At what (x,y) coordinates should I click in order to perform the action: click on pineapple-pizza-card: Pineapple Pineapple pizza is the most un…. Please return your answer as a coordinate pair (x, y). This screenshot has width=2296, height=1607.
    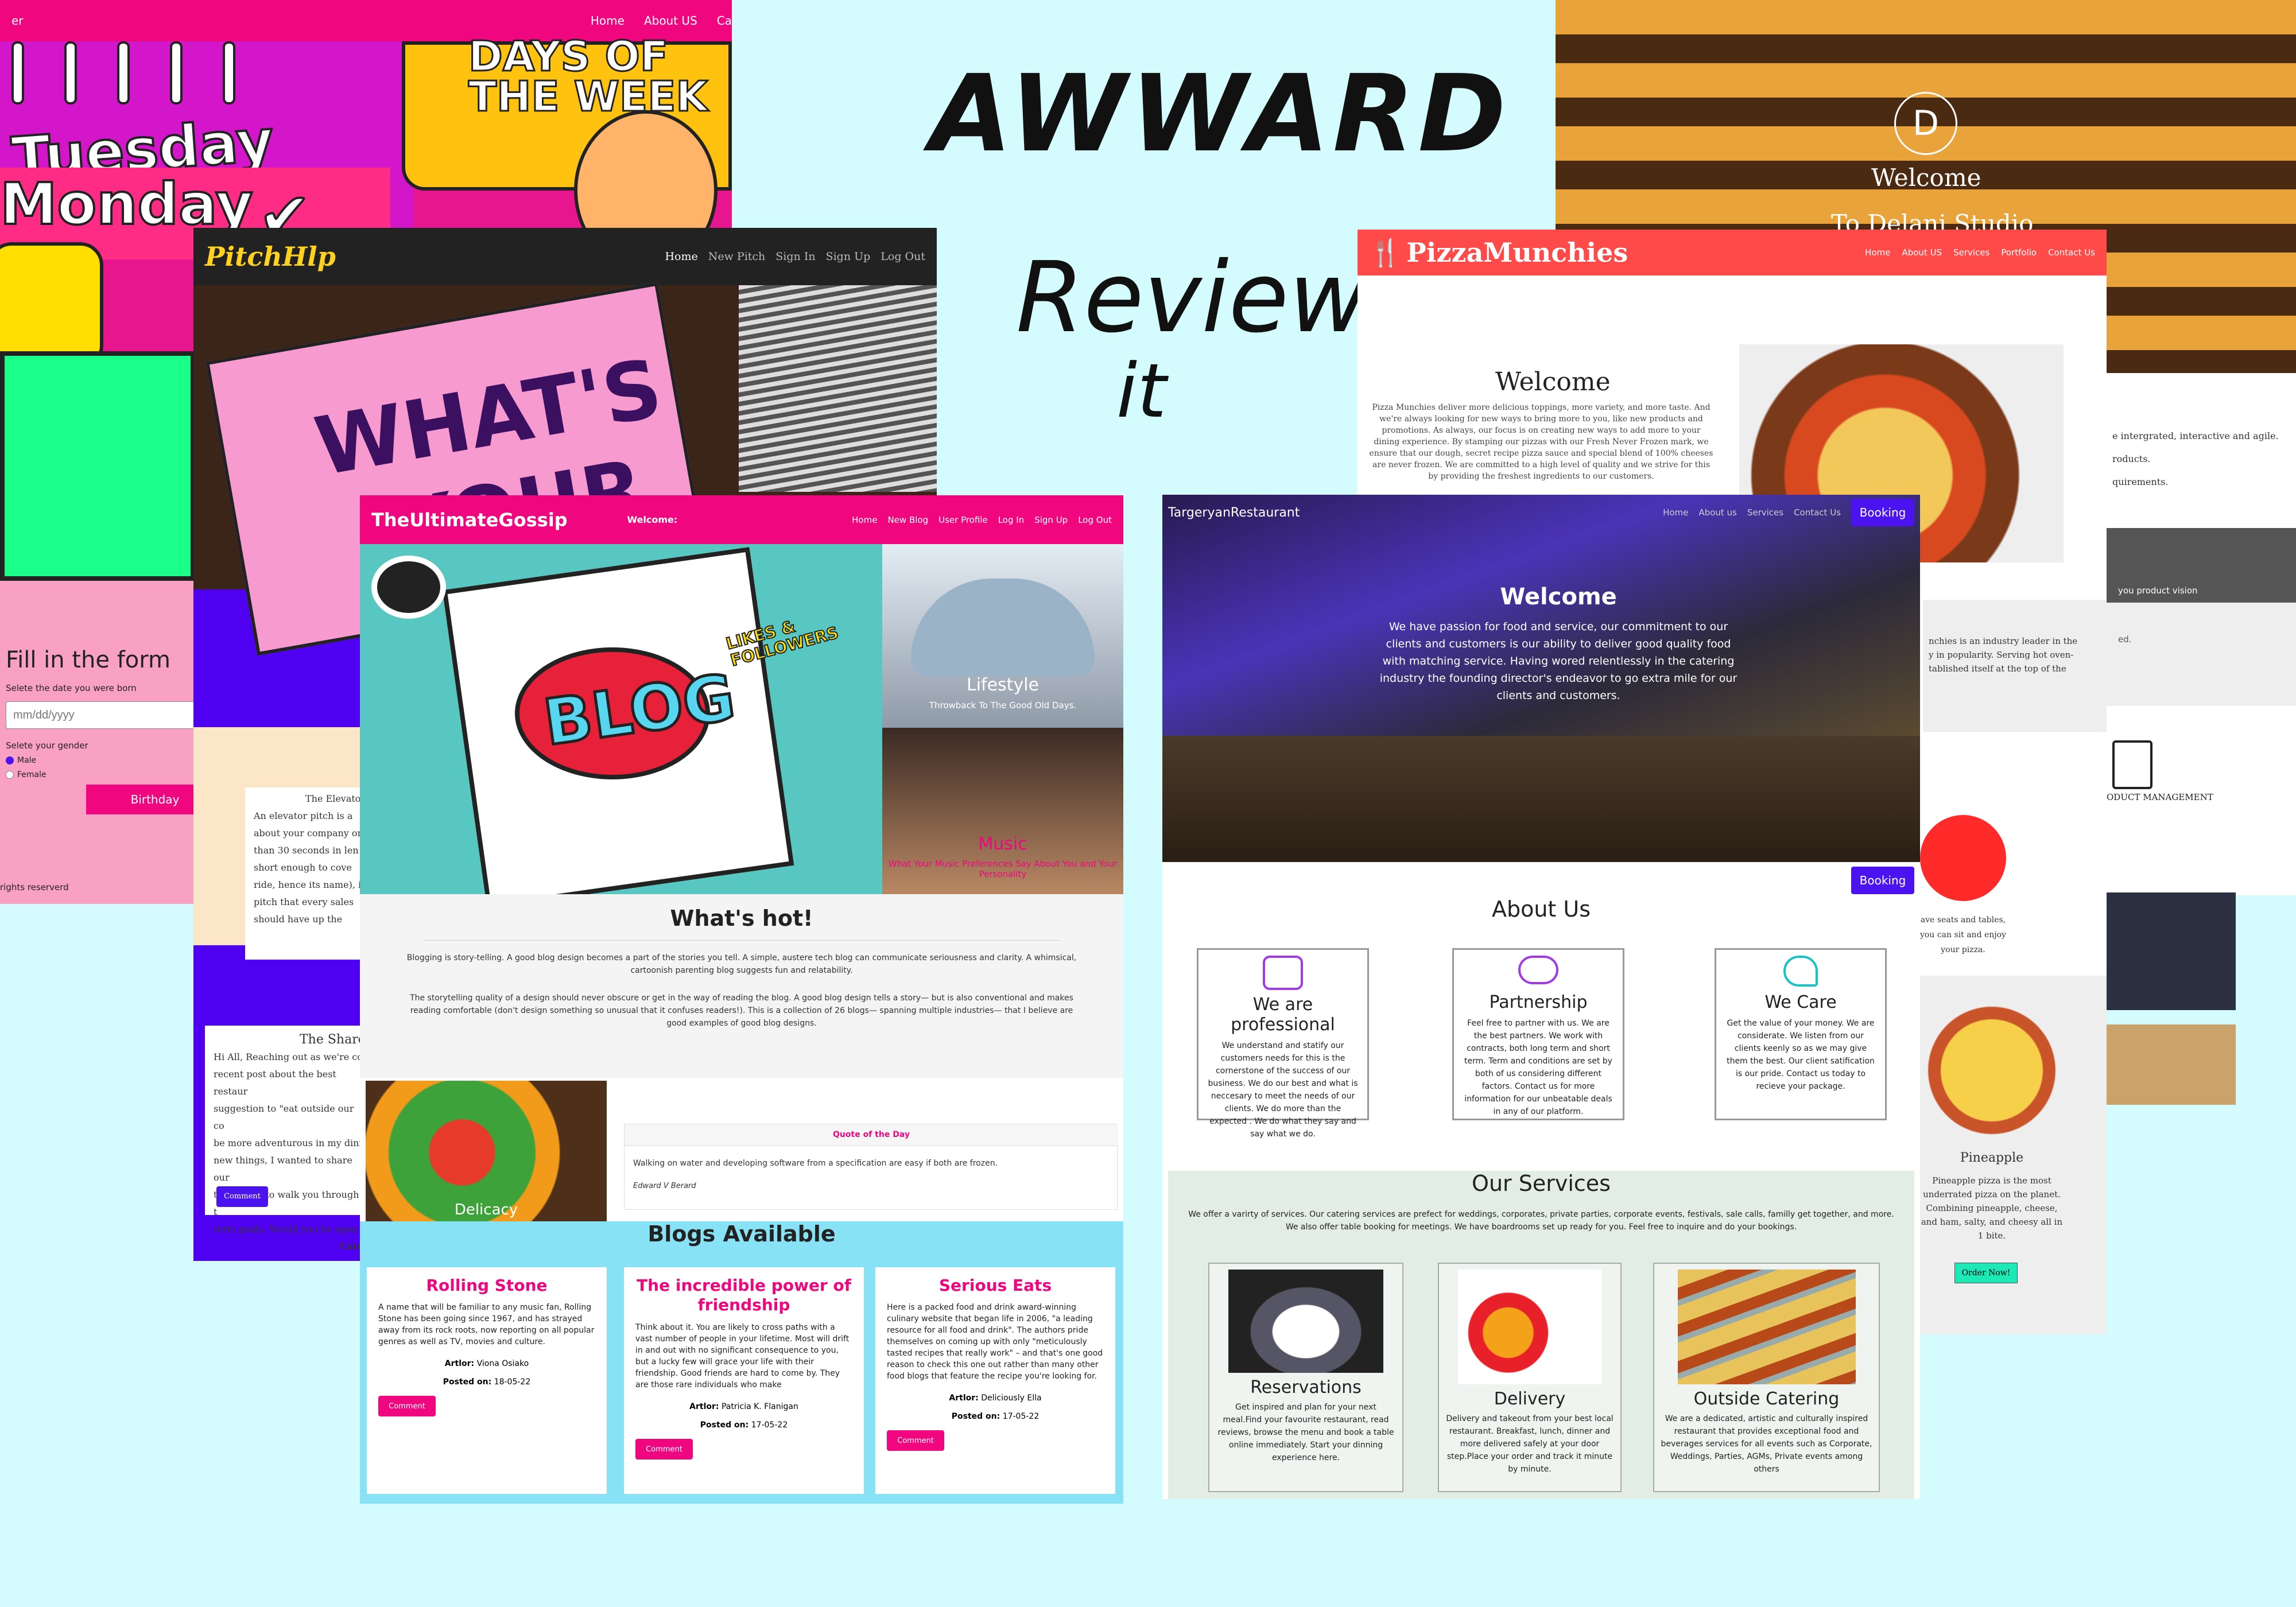
    Looking at the image, I should click on (2008, 1155).